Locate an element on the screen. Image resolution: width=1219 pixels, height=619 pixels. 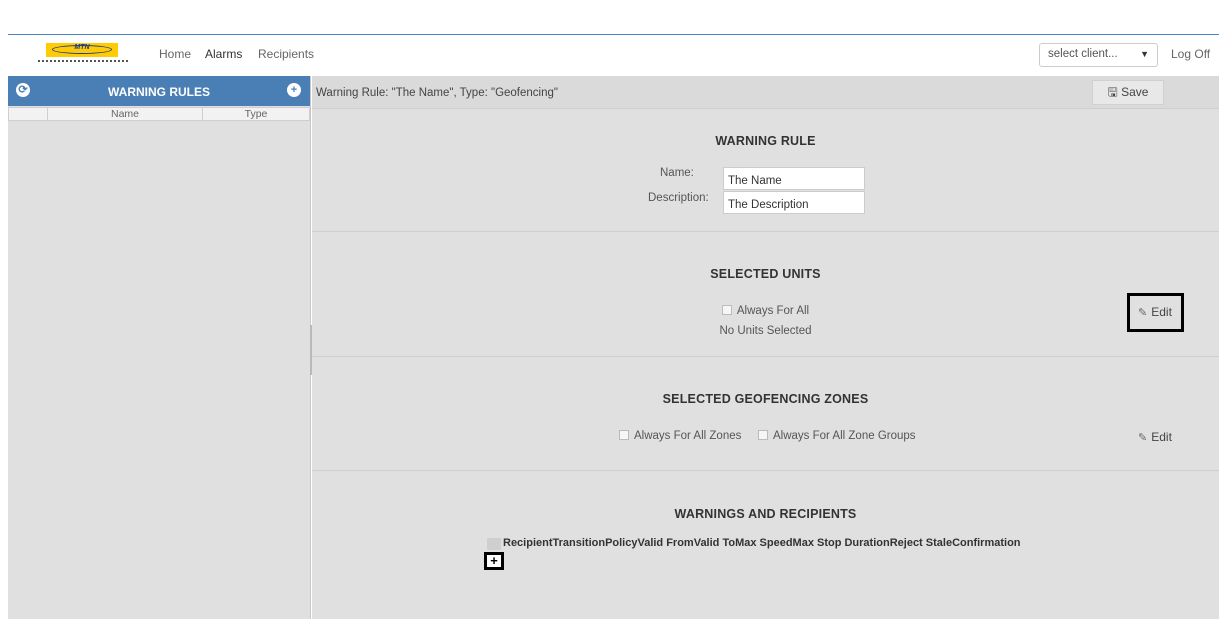
warning-rule-section: WARNING RULE Name: Description: is located at coordinates (765, 170).